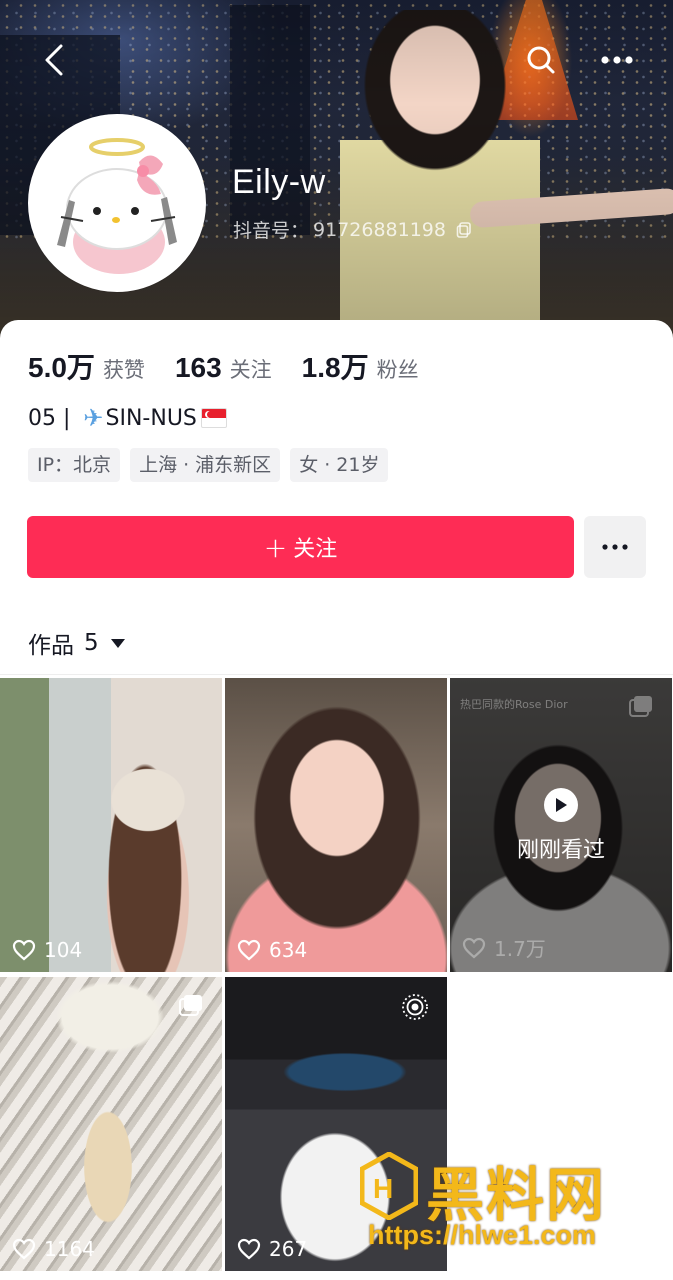 The height and width of the screenshot is (1280, 673). What do you see at coordinates (63, 950) in the screenshot?
I see `like-count-value: 104` at bounding box center [63, 950].